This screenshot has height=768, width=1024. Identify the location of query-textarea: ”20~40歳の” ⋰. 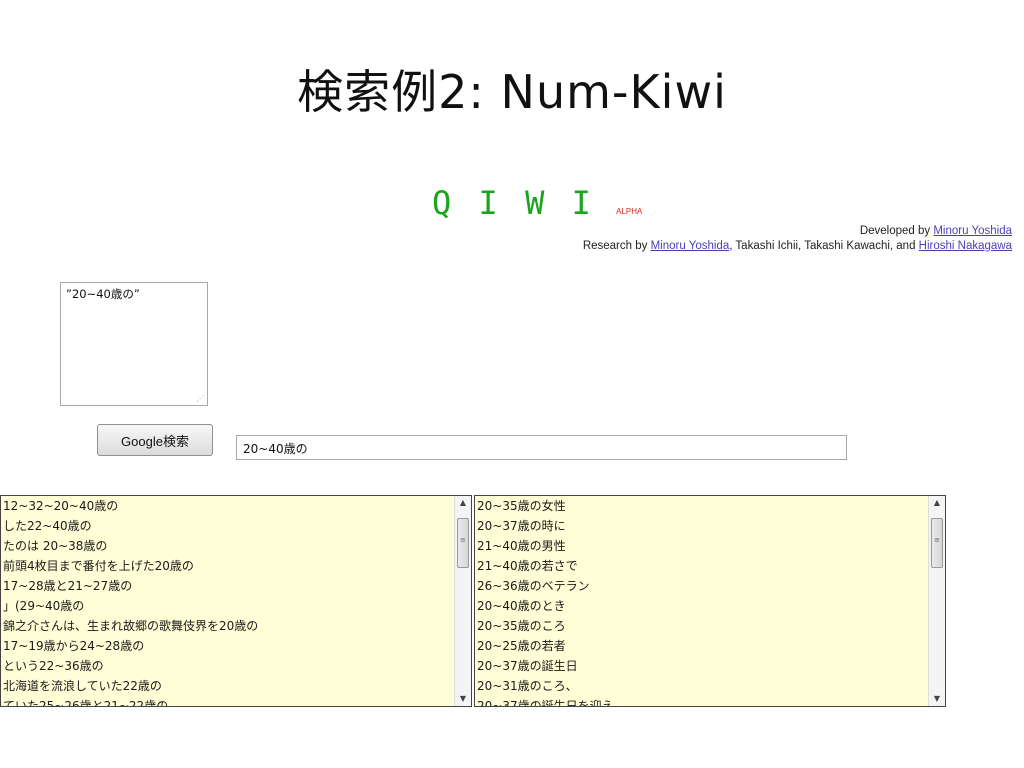
(134, 344).